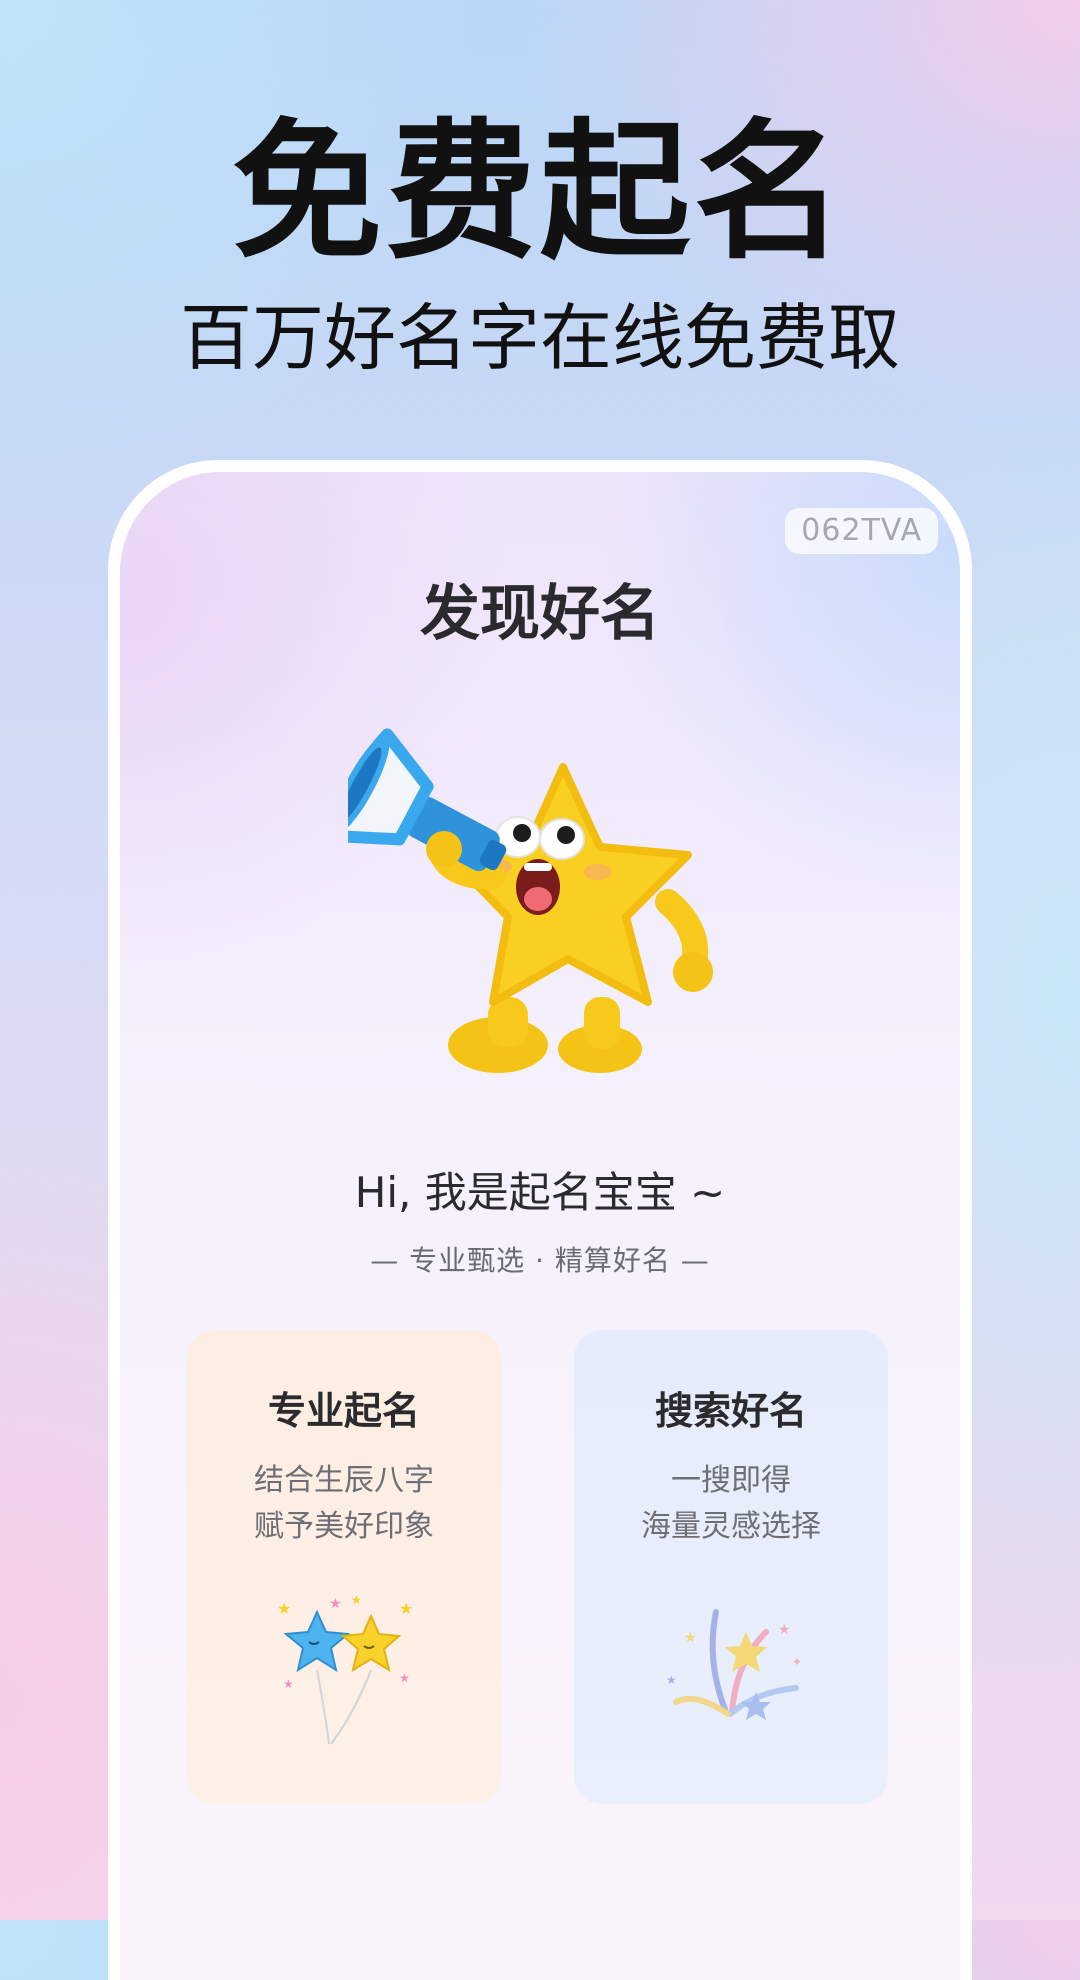  What do you see at coordinates (345, 1669) in the screenshot?
I see `star-balloons-icon: ★ ★ ★ ★ ★ ★` at bounding box center [345, 1669].